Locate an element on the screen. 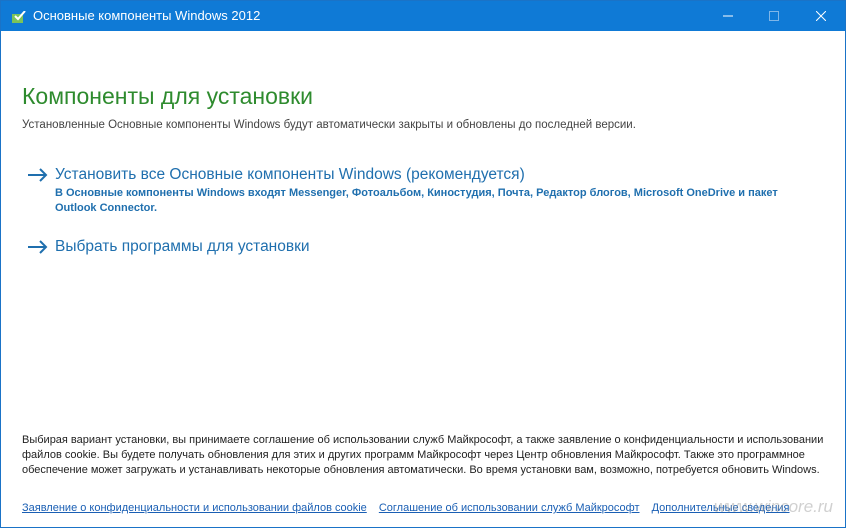 This screenshot has height=528, width=846. page-title: Компоненты для установки is located at coordinates (168, 96).